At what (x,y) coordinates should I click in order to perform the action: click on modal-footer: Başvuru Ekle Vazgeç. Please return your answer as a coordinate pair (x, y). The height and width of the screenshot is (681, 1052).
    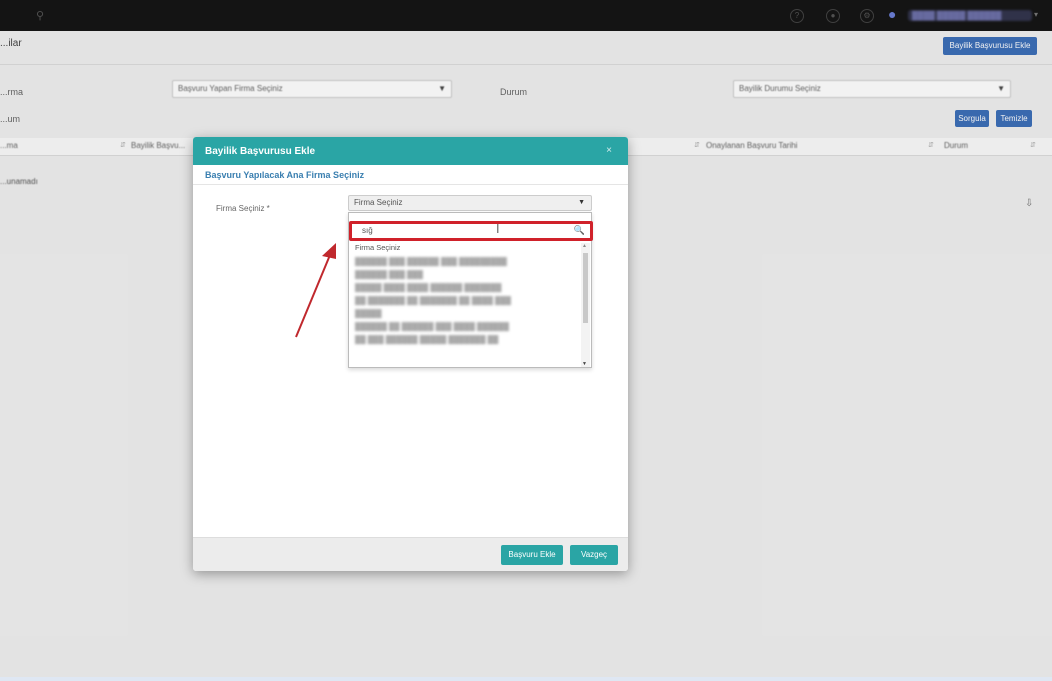
    Looking at the image, I should click on (410, 554).